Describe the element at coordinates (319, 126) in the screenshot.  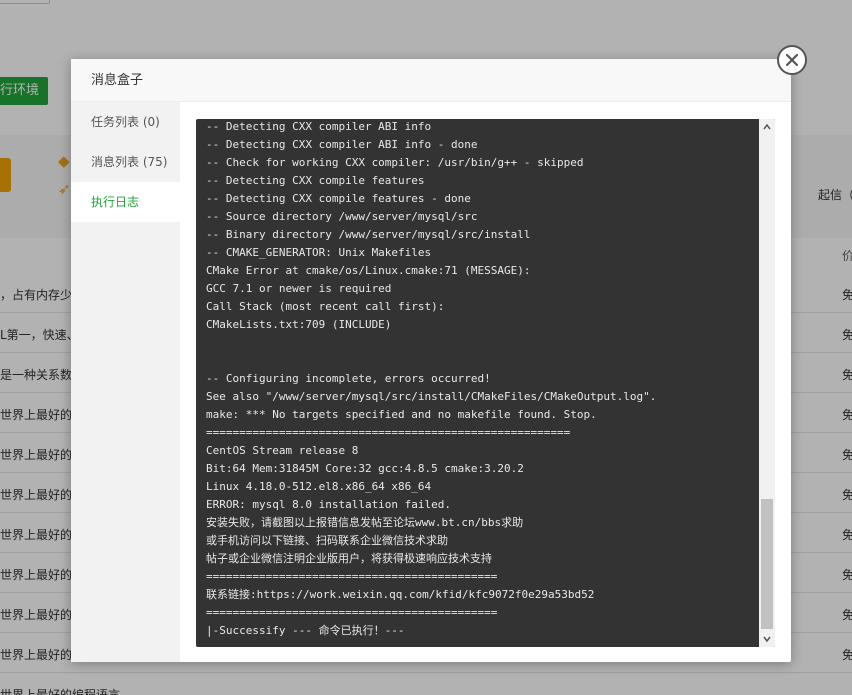
I see `log-line: -- Detecting CXX compiler ABI info` at that location.